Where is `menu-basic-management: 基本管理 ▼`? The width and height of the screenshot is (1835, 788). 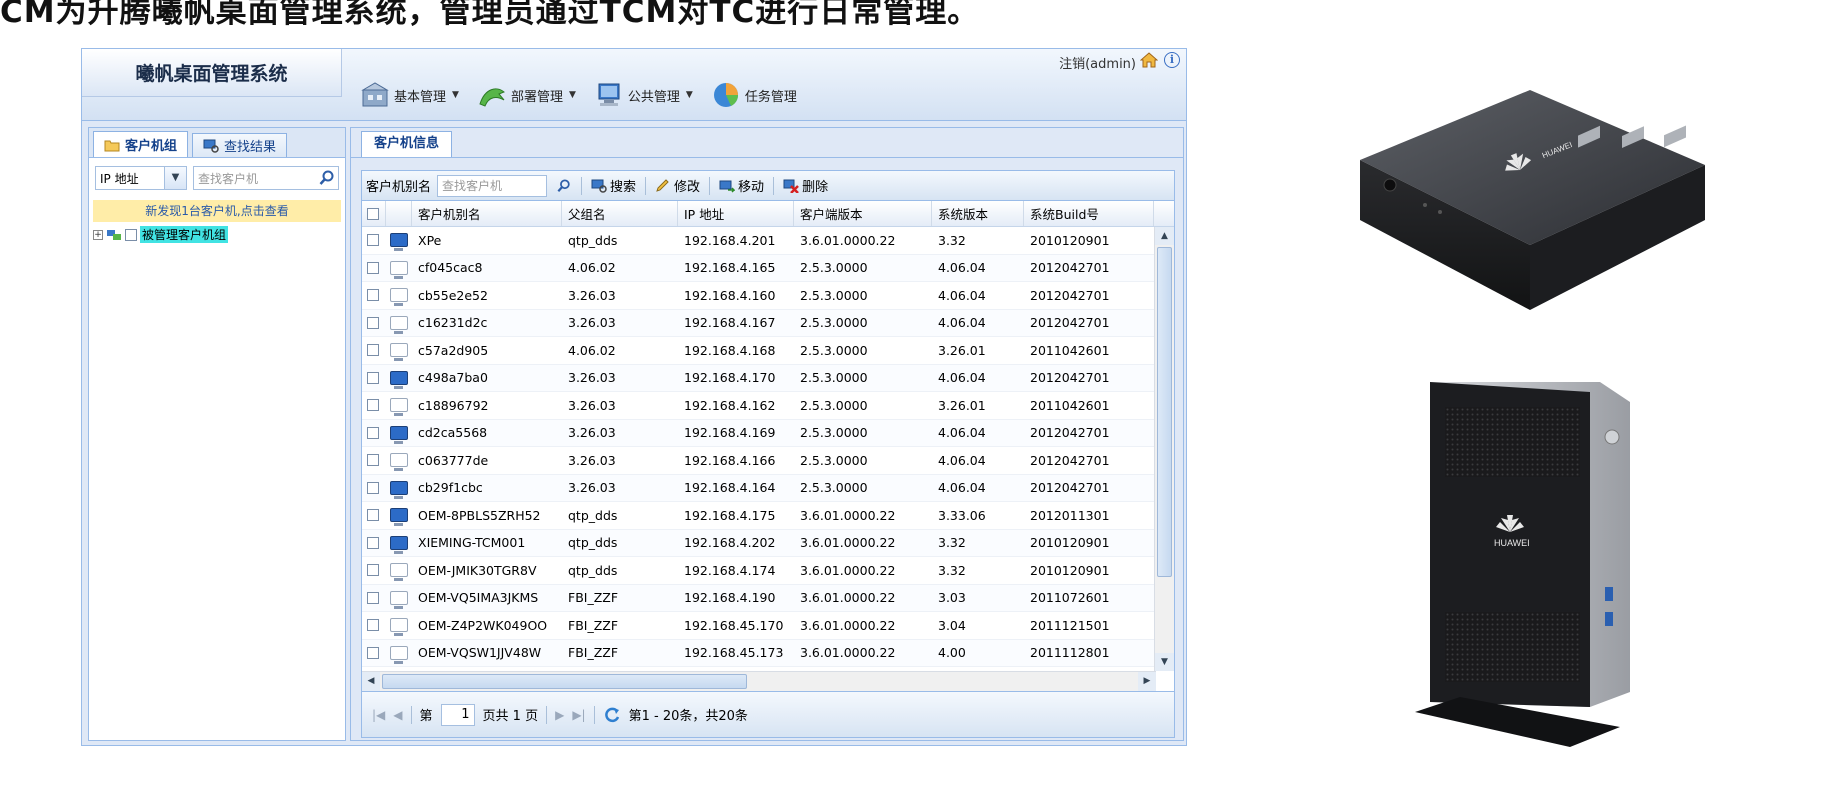
menu-basic-management: 基本管理 ▼ is located at coordinates (409, 95).